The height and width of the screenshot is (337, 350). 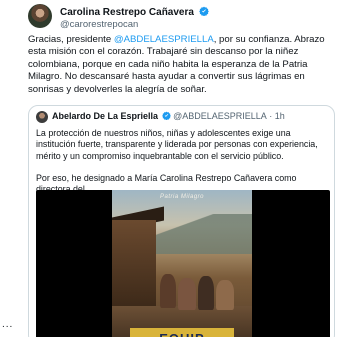 I want to click on media-house, so click(x=134, y=265).